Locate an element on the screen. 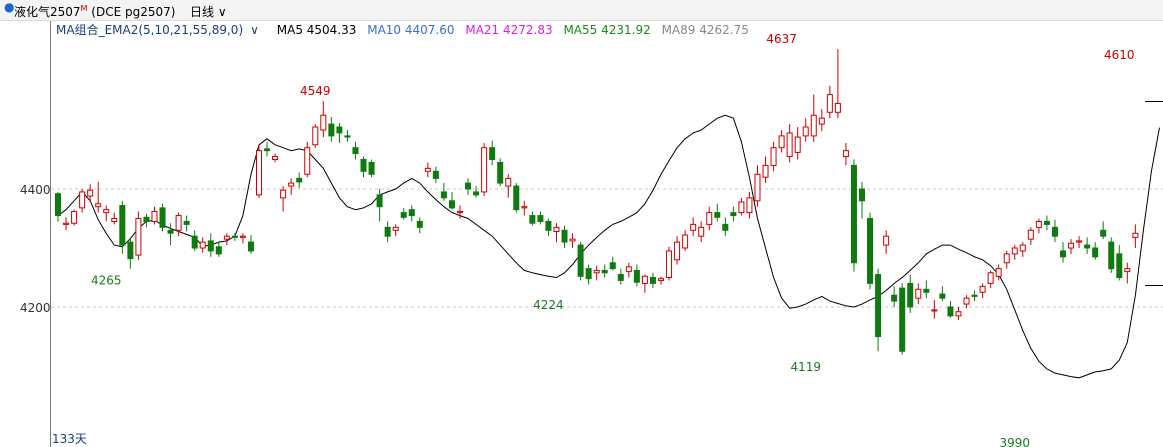 The image size is (1163, 447). low-price-label: 4265 is located at coordinates (106, 281).